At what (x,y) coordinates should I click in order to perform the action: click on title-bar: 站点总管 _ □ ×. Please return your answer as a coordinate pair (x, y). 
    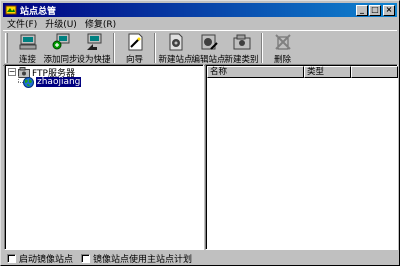
    Looking at the image, I should click on (200, 10).